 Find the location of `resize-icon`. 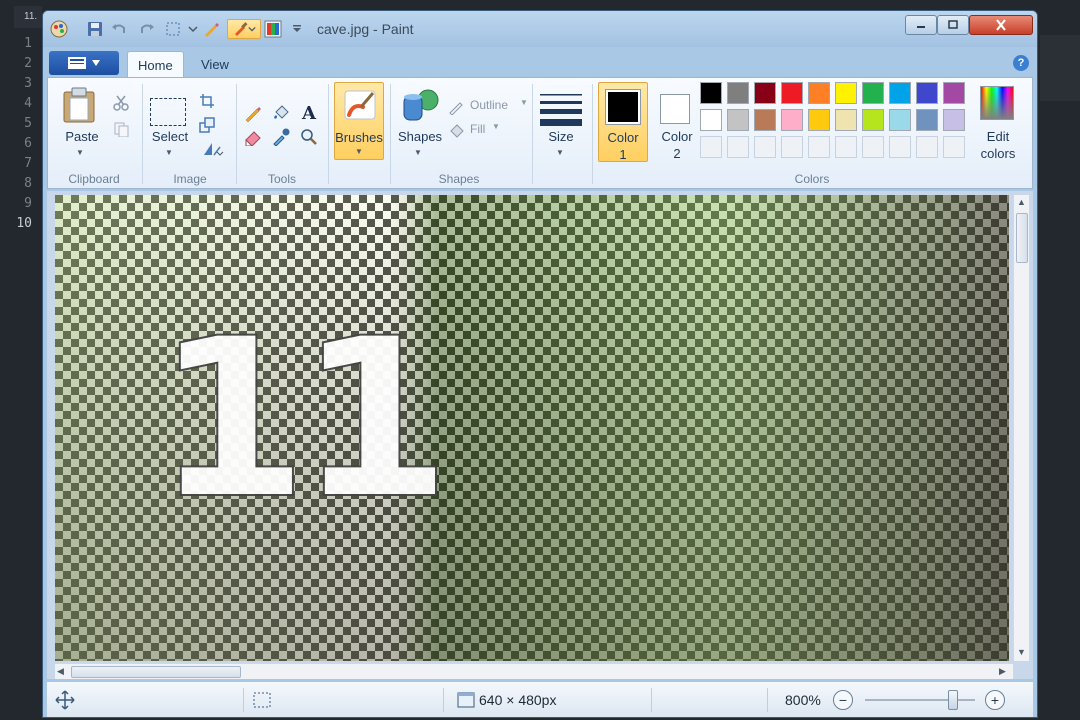

resize-icon is located at coordinates (207, 125).